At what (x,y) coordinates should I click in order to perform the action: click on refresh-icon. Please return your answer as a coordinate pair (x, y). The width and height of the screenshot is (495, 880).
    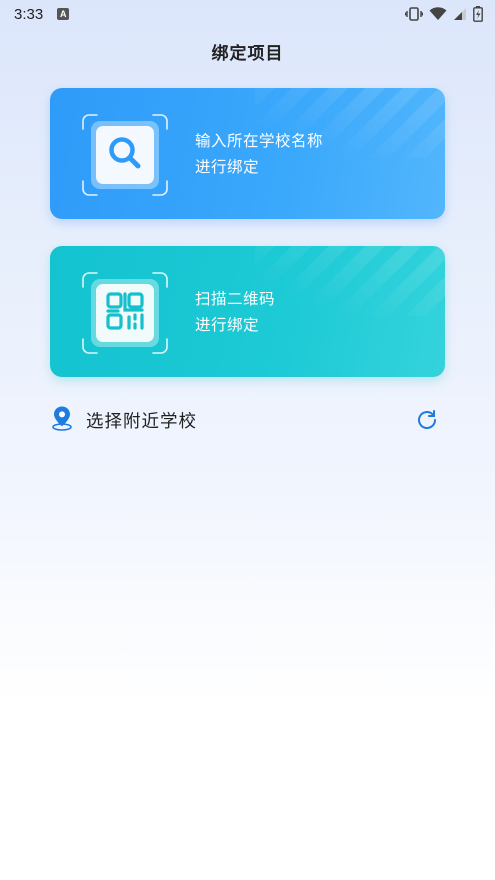
    Looking at the image, I should click on (427, 420).